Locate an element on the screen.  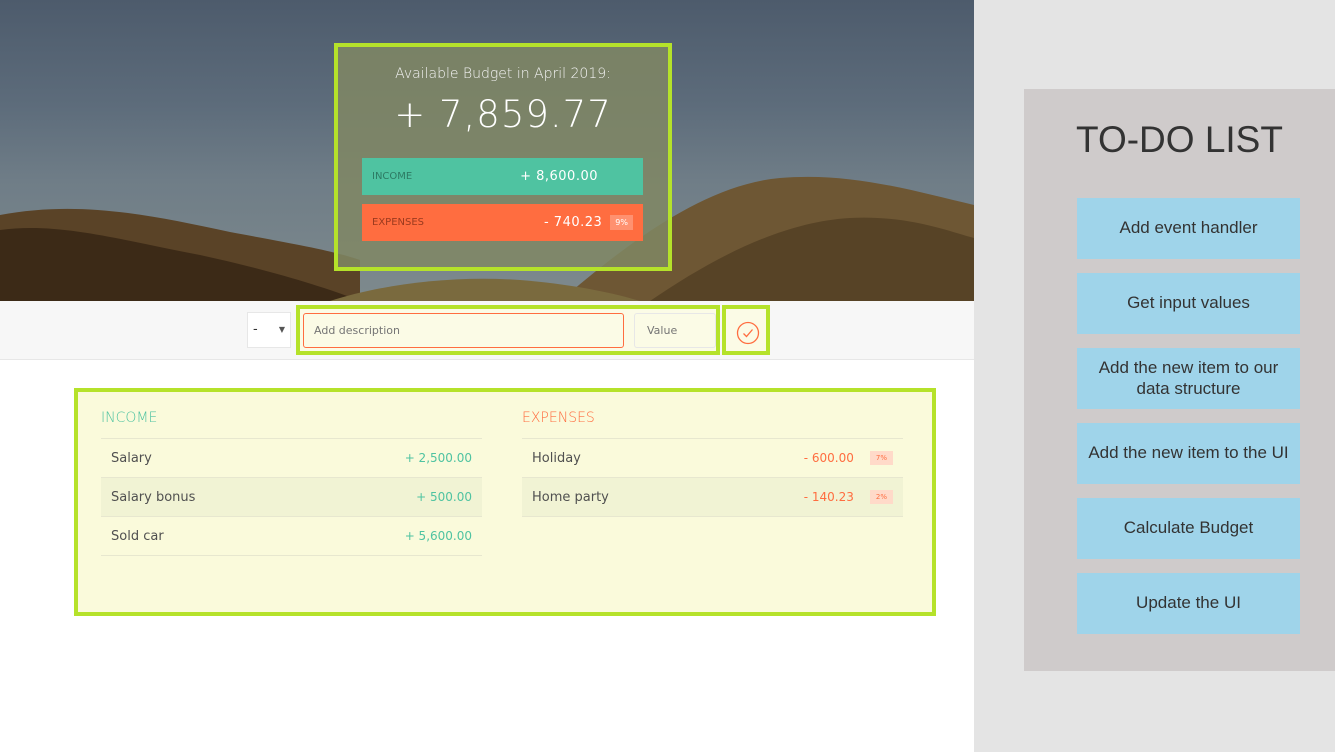
todo-item: Get input values is located at coordinates (1188, 303).